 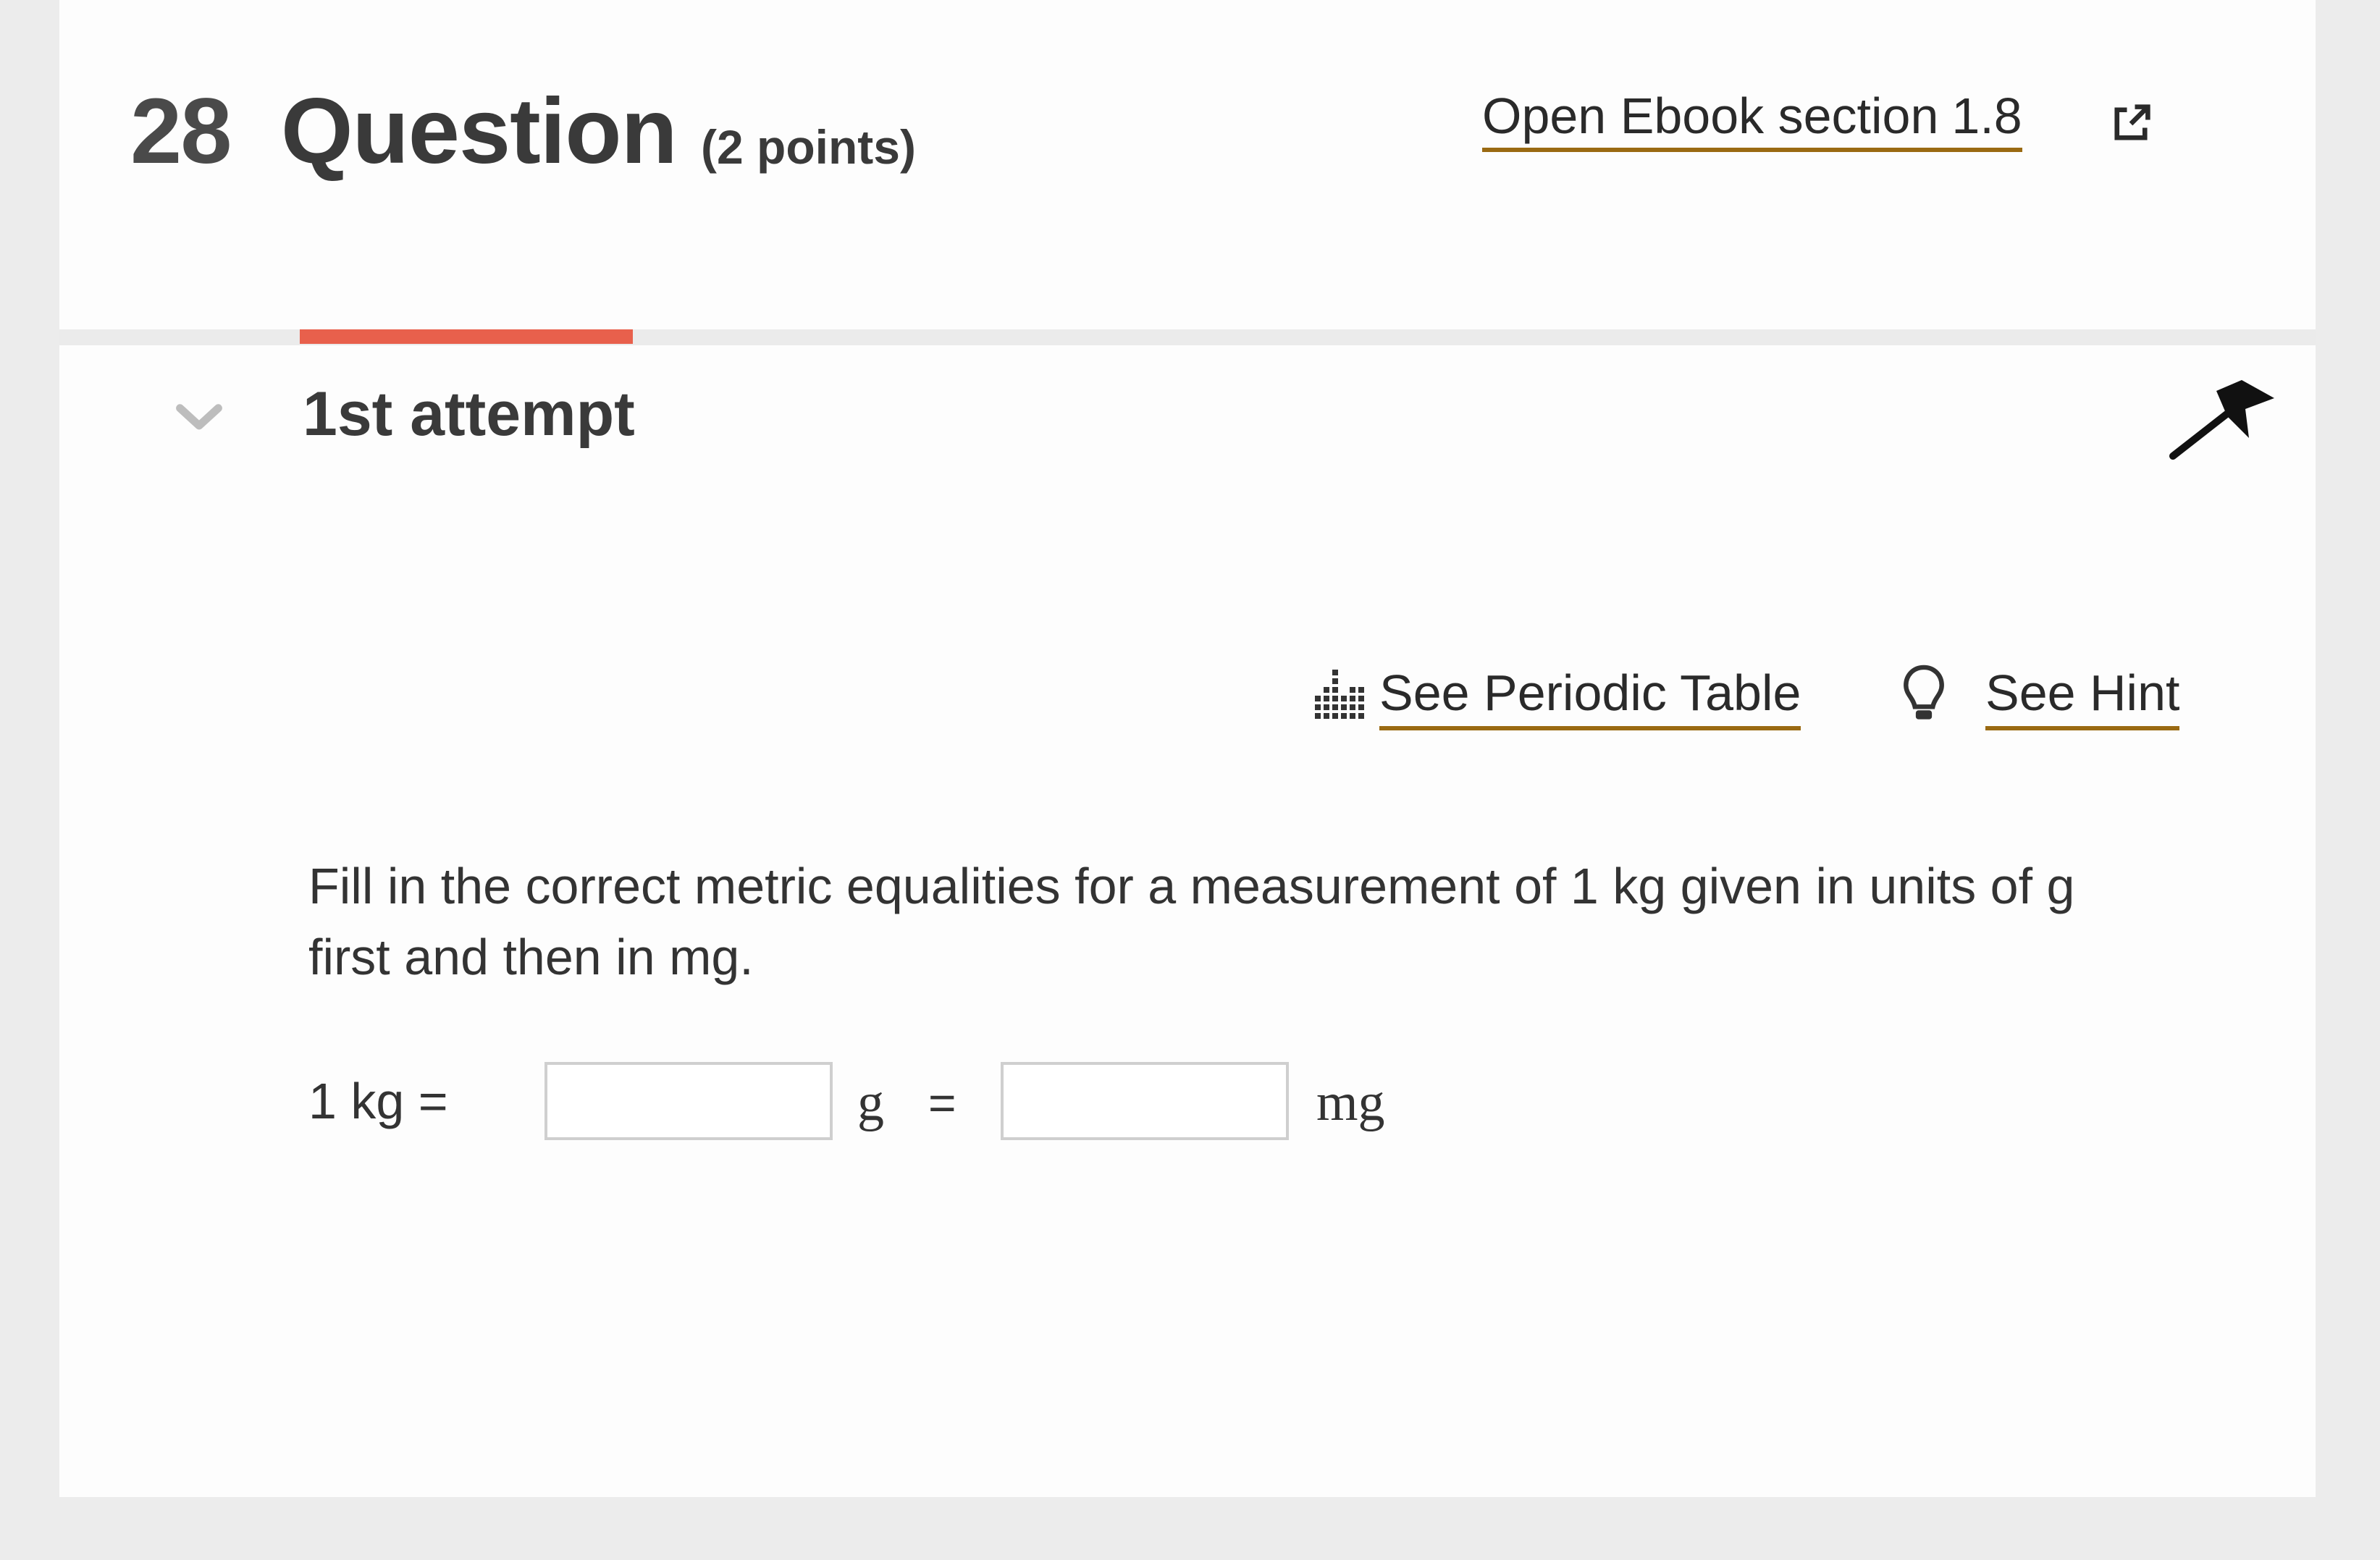 What do you see at coordinates (1590, 696) in the screenshot?
I see `see-periodic-table-link: See Periodic Table` at bounding box center [1590, 696].